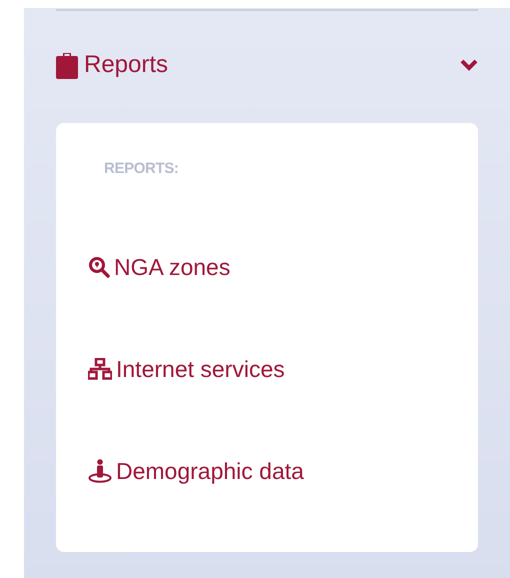 Image resolution: width=510 pixels, height=578 pixels. I want to click on submenu-heading: REPORTS:, so click(141, 169).